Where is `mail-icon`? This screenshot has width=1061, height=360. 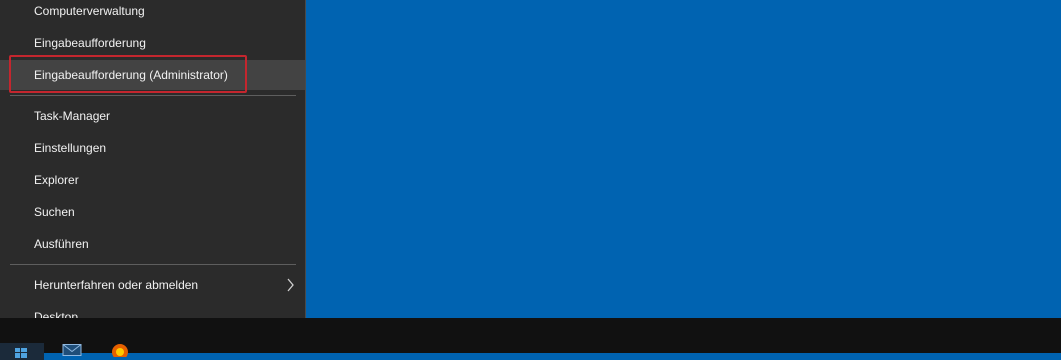 mail-icon is located at coordinates (72, 349).